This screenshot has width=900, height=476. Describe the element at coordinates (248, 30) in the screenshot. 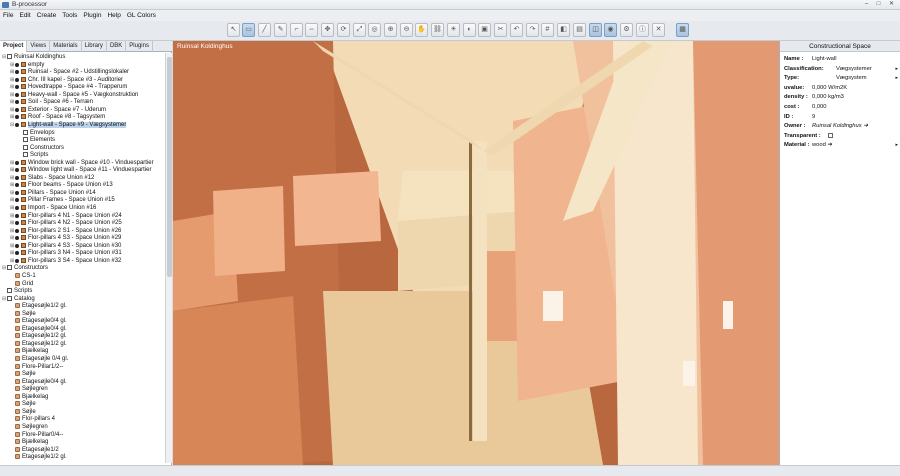

I see `select-box-tool-button: ▭` at that location.